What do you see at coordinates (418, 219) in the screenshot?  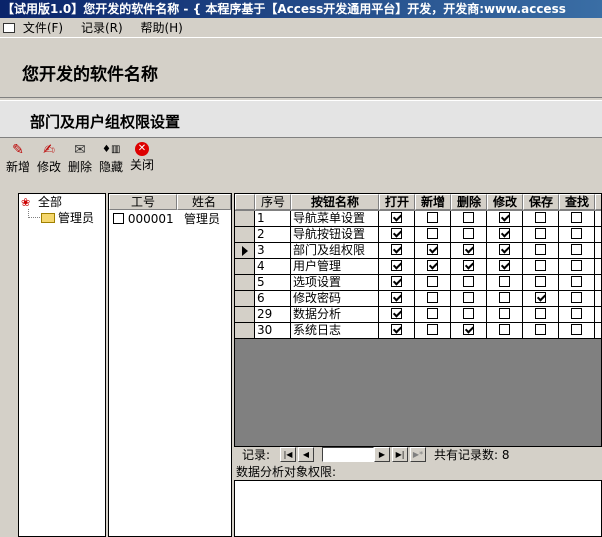 I see `table-row: 1 导航菜单设置` at bounding box center [418, 219].